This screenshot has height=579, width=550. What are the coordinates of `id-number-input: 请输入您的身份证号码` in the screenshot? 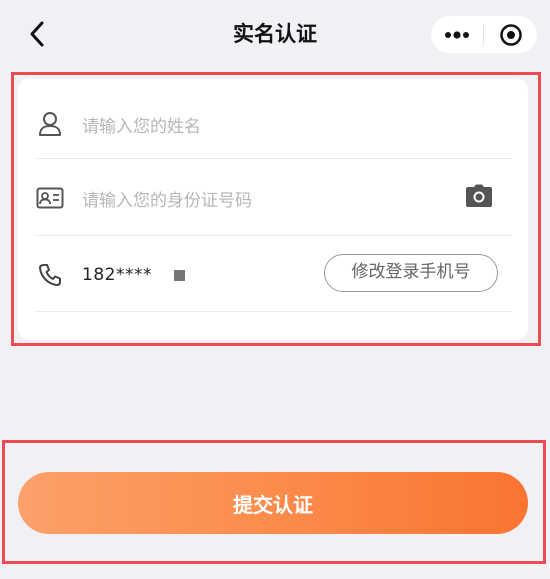 It's located at (167, 198).